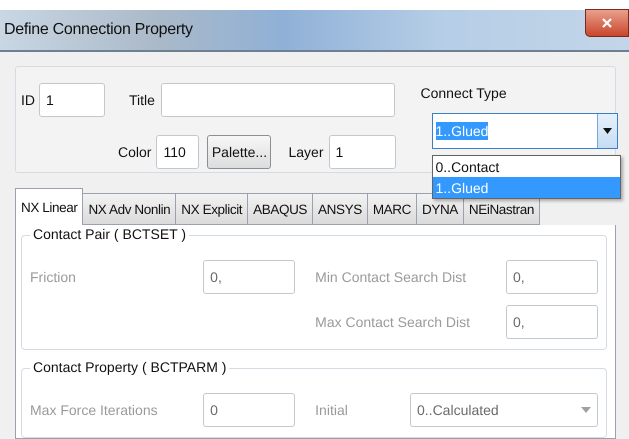  Describe the element at coordinates (392, 322) in the screenshot. I see `field-label: Max Contact Search Dist` at that location.